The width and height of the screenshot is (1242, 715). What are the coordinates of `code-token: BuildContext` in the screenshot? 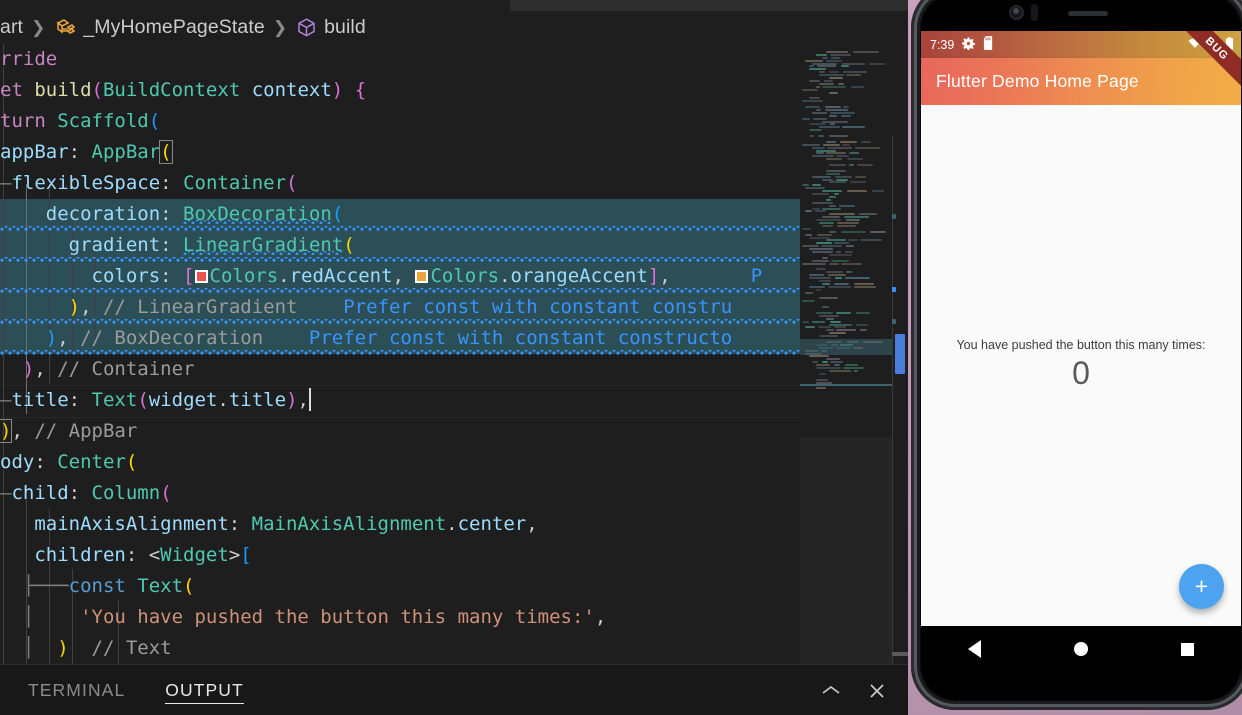 It's located at (171, 90).